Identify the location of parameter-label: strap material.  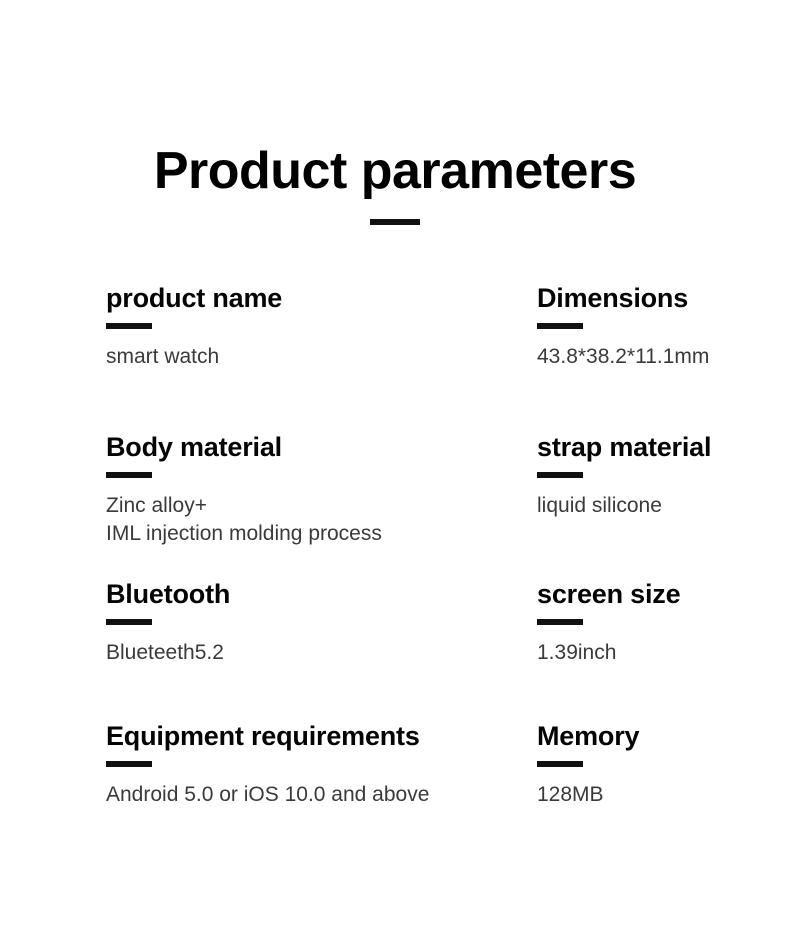
(624, 447).